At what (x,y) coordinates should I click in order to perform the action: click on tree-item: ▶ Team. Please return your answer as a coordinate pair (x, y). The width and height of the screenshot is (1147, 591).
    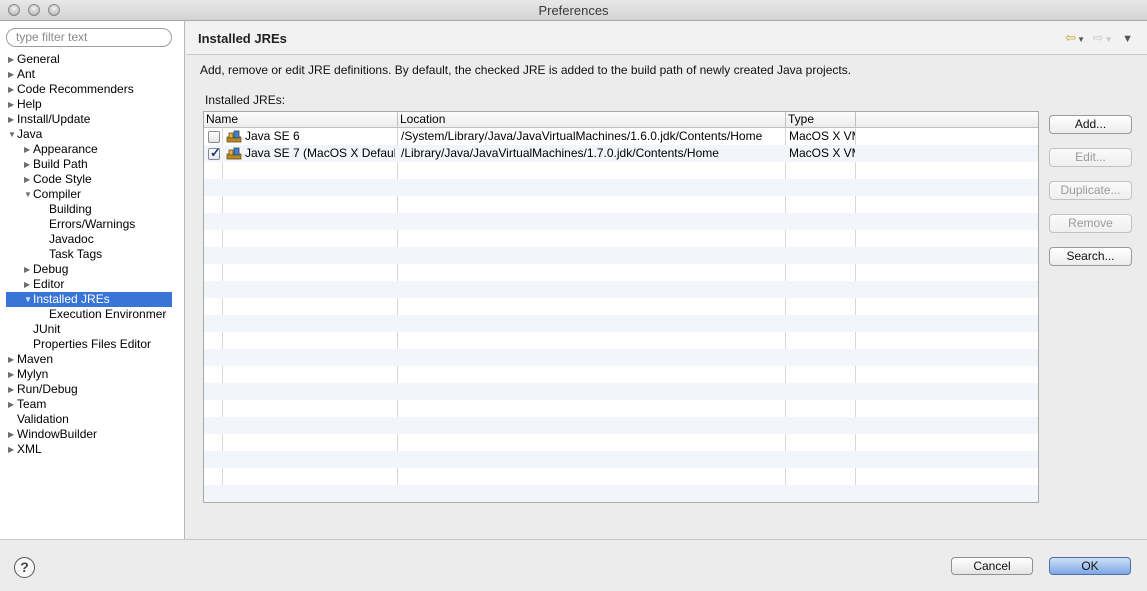
    Looking at the image, I should click on (89, 404).